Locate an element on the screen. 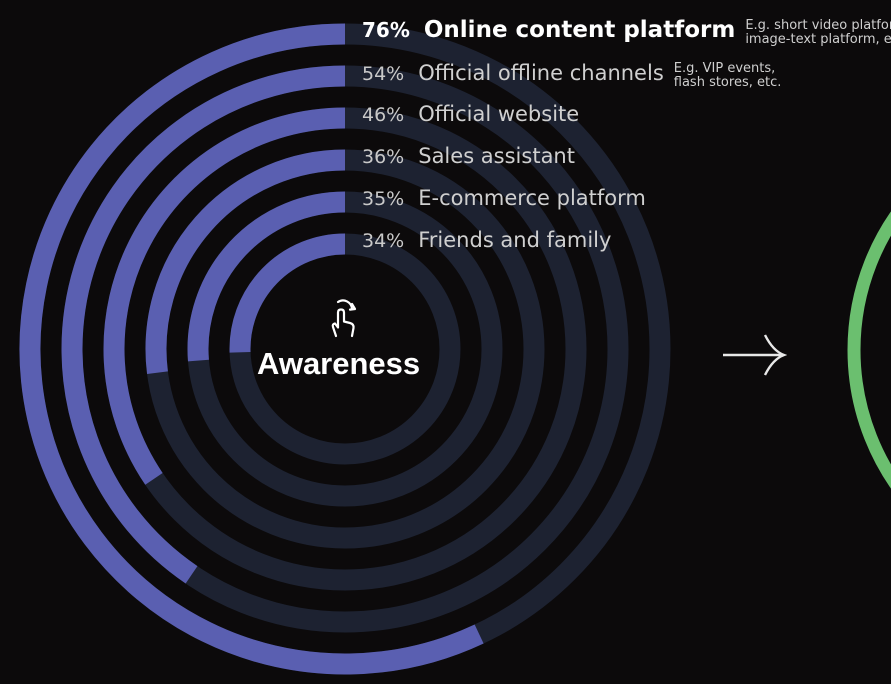 The height and width of the screenshot is (684, 891). value-label: 36% is located at coordinates (383, 157).